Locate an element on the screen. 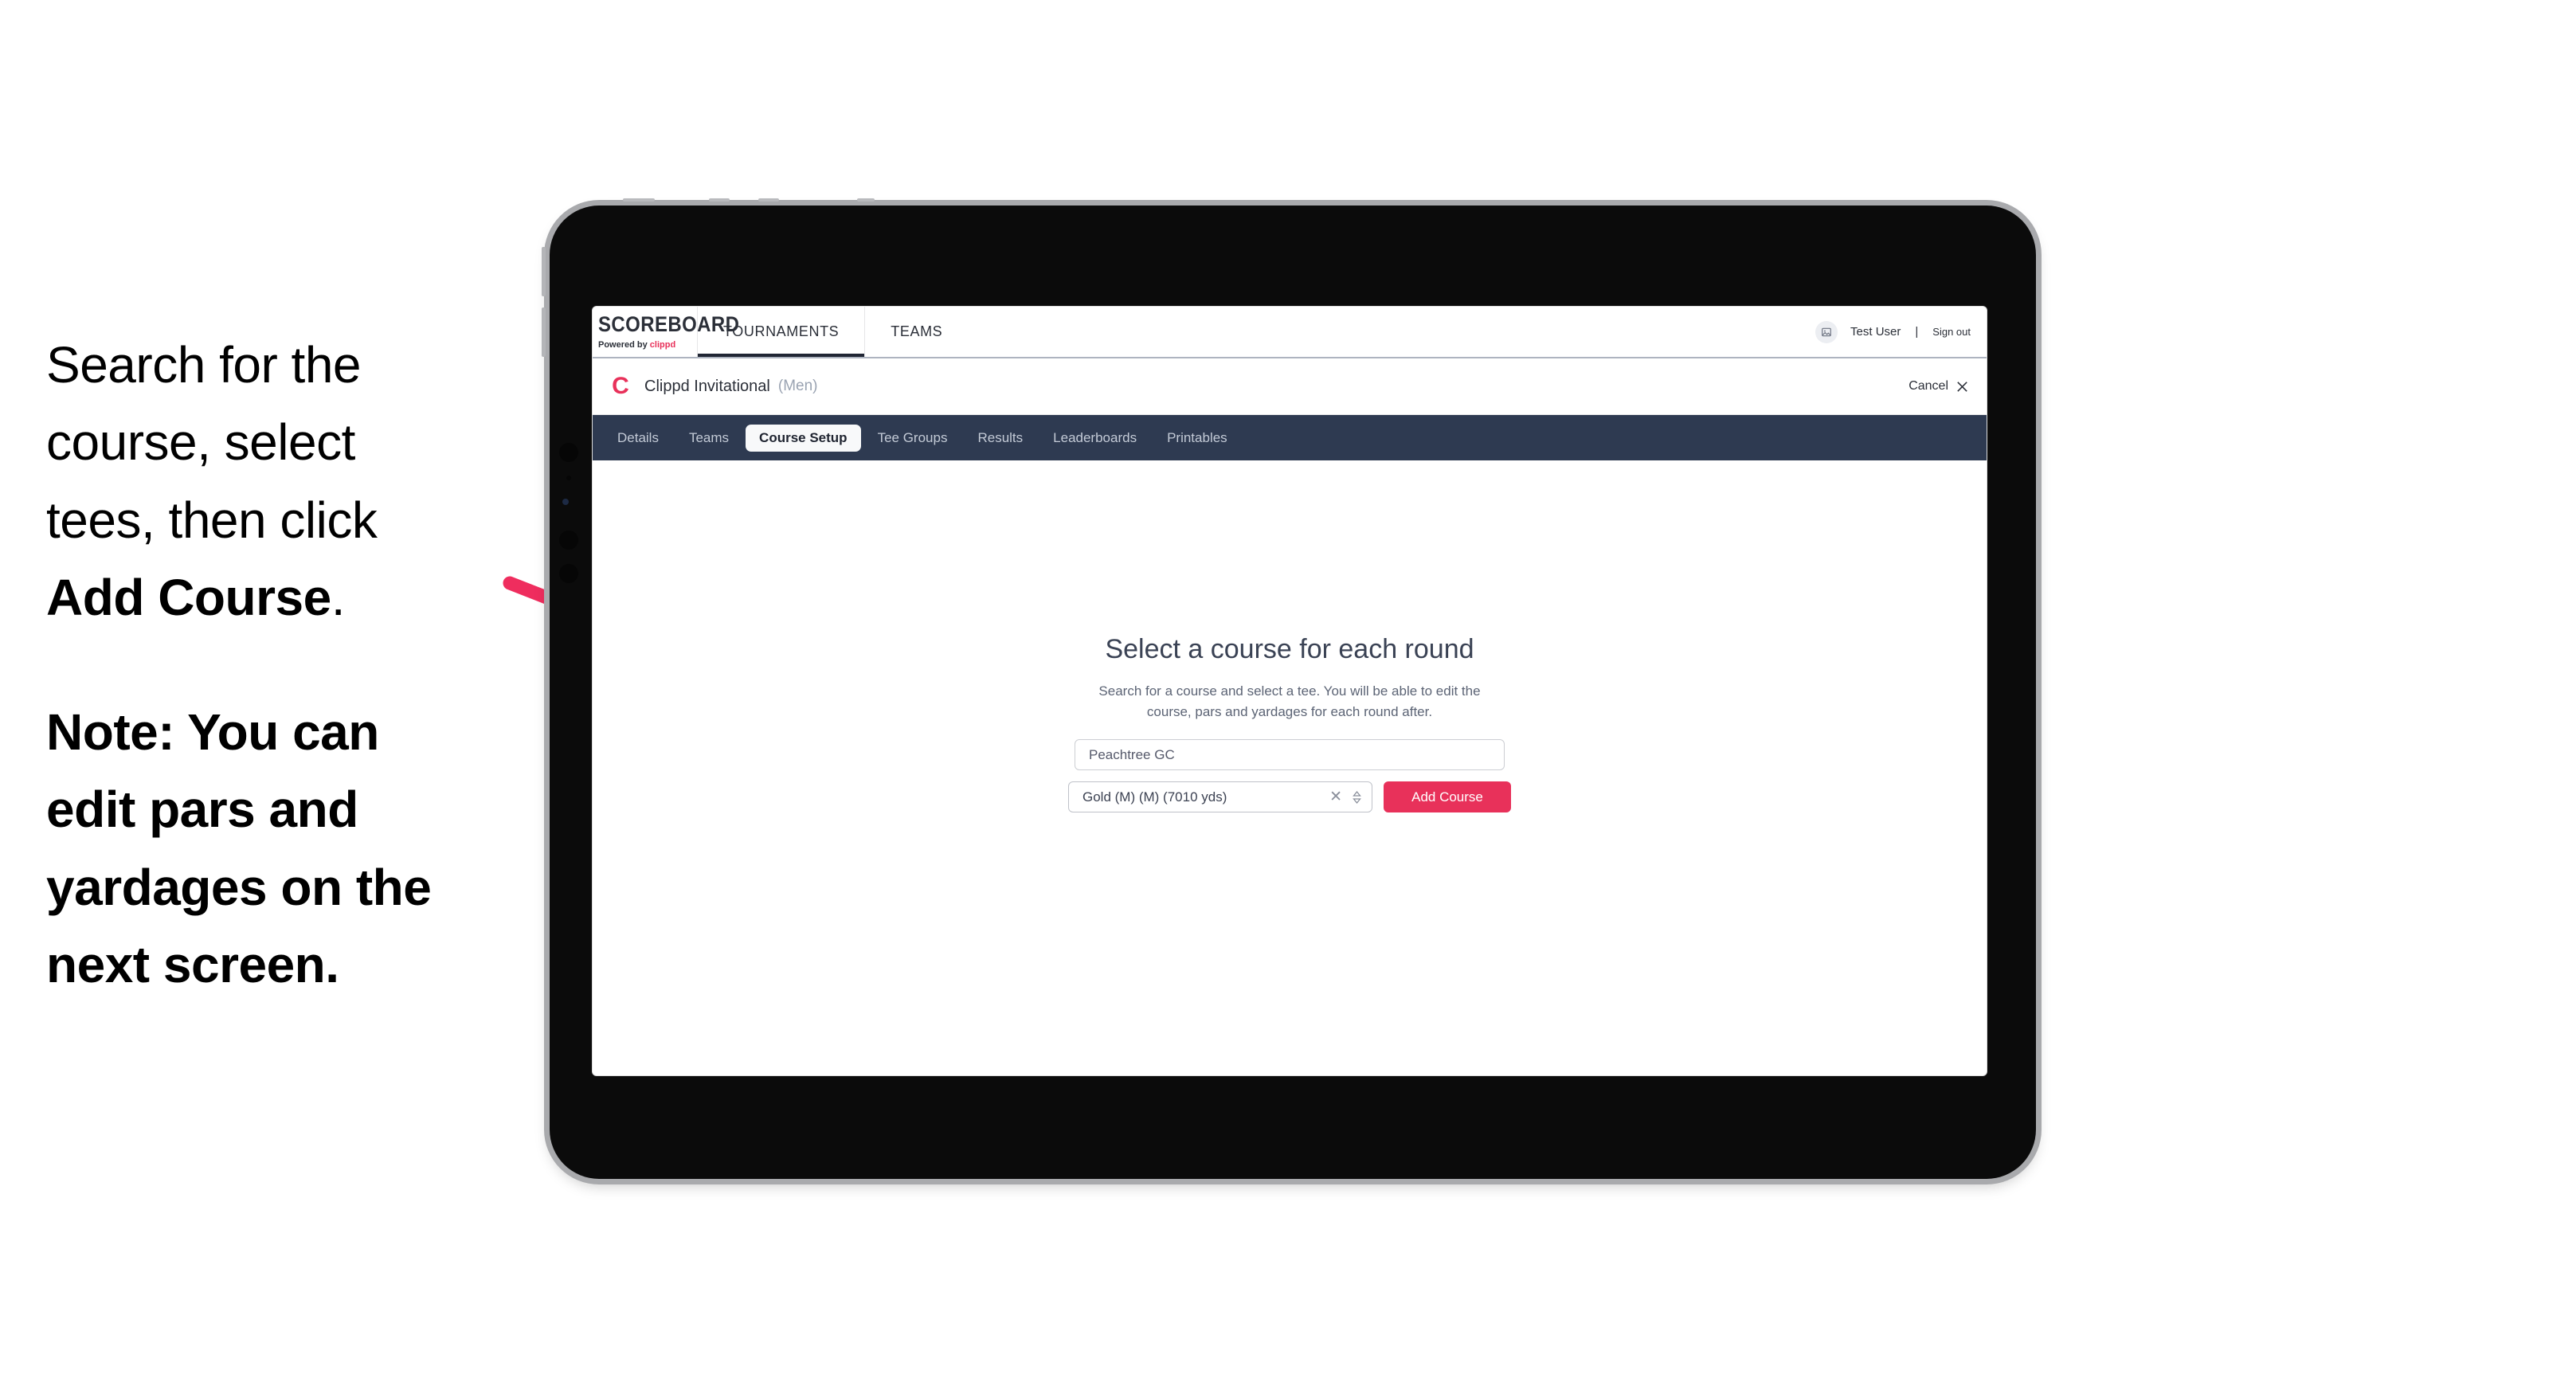  tee-select: Gold (M) (M) (7010 yds) ✕ is located at coordinates (1220, 796).